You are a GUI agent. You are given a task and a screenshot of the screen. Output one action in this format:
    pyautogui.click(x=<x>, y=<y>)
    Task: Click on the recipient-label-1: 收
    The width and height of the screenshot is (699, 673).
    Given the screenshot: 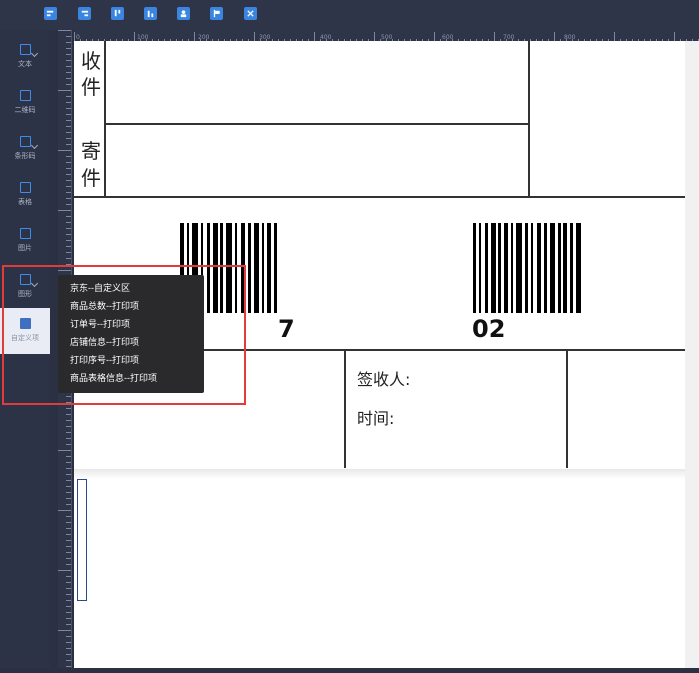 What is the action you would take?
    pyautogui.click(x=91, y=61)
    